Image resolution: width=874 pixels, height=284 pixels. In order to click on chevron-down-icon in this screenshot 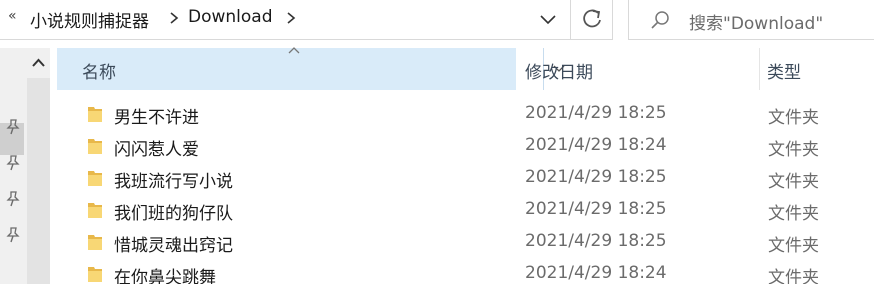, I will do `click(548, 20)`.